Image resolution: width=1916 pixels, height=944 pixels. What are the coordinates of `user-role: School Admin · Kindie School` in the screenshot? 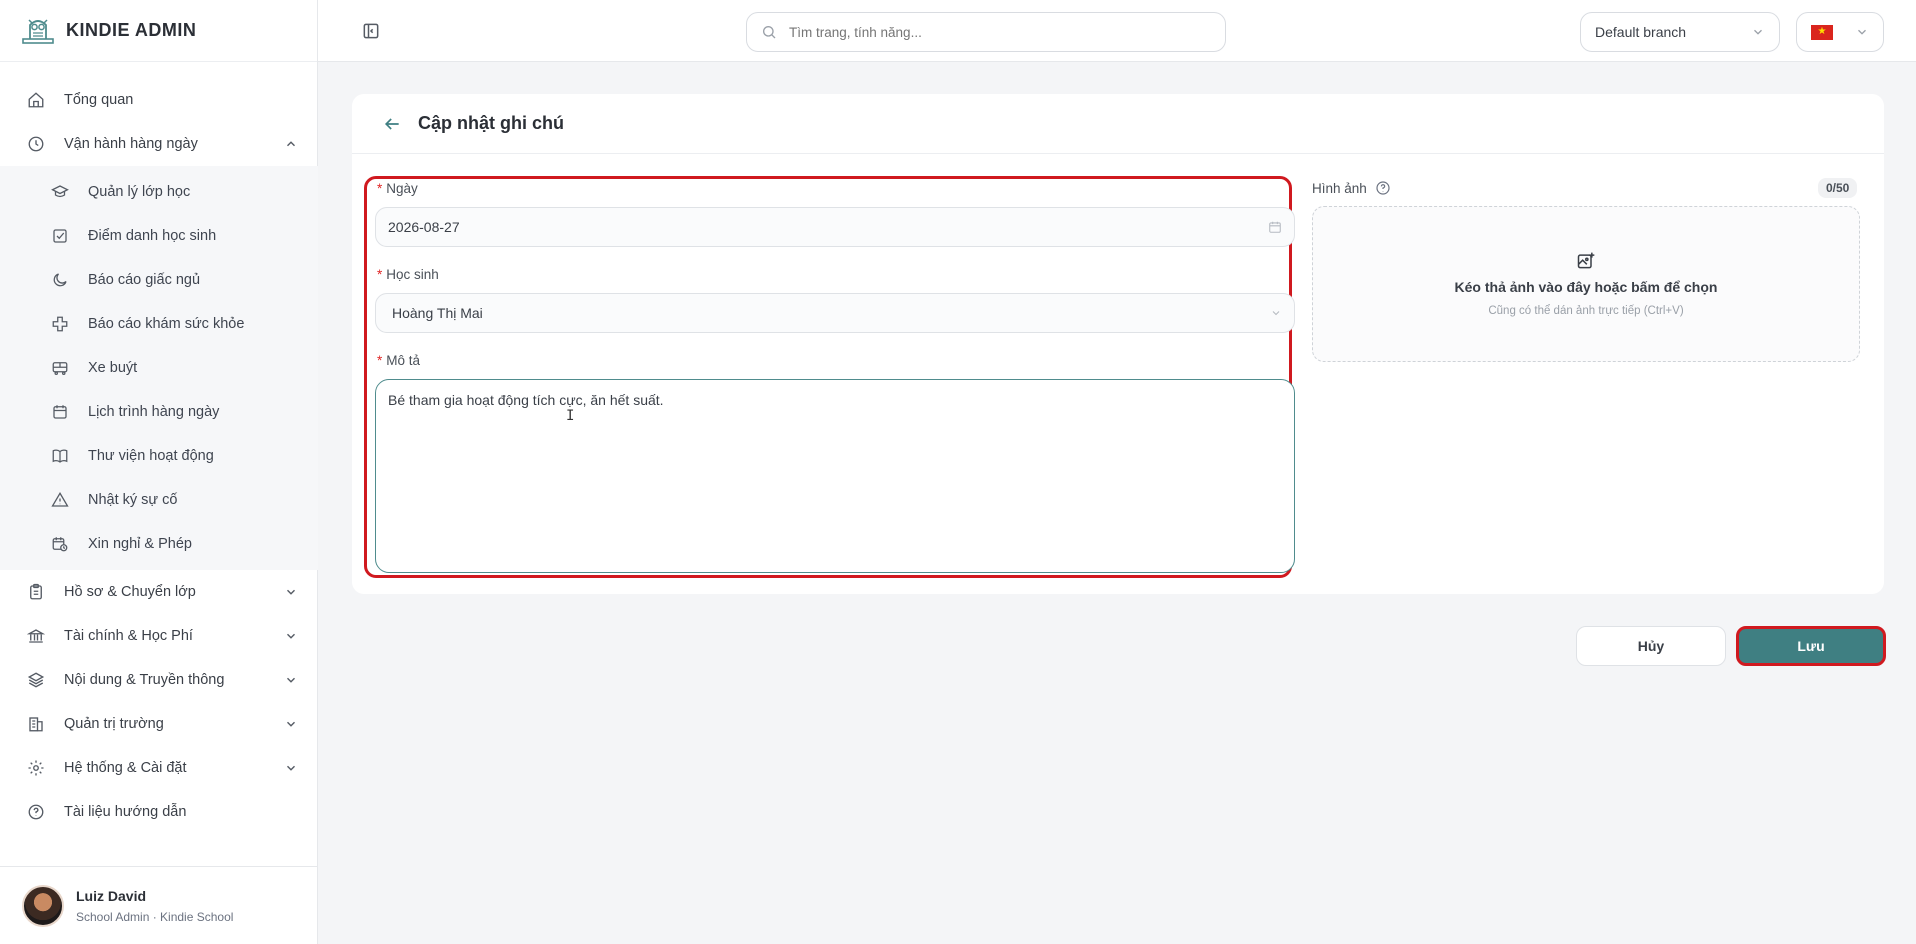 It's located at (155, 916).